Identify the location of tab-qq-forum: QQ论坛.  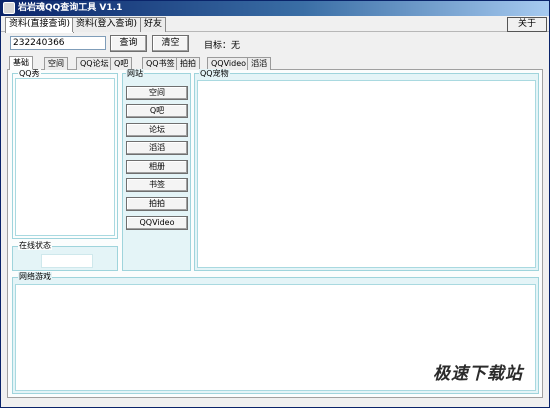
(94, 63).